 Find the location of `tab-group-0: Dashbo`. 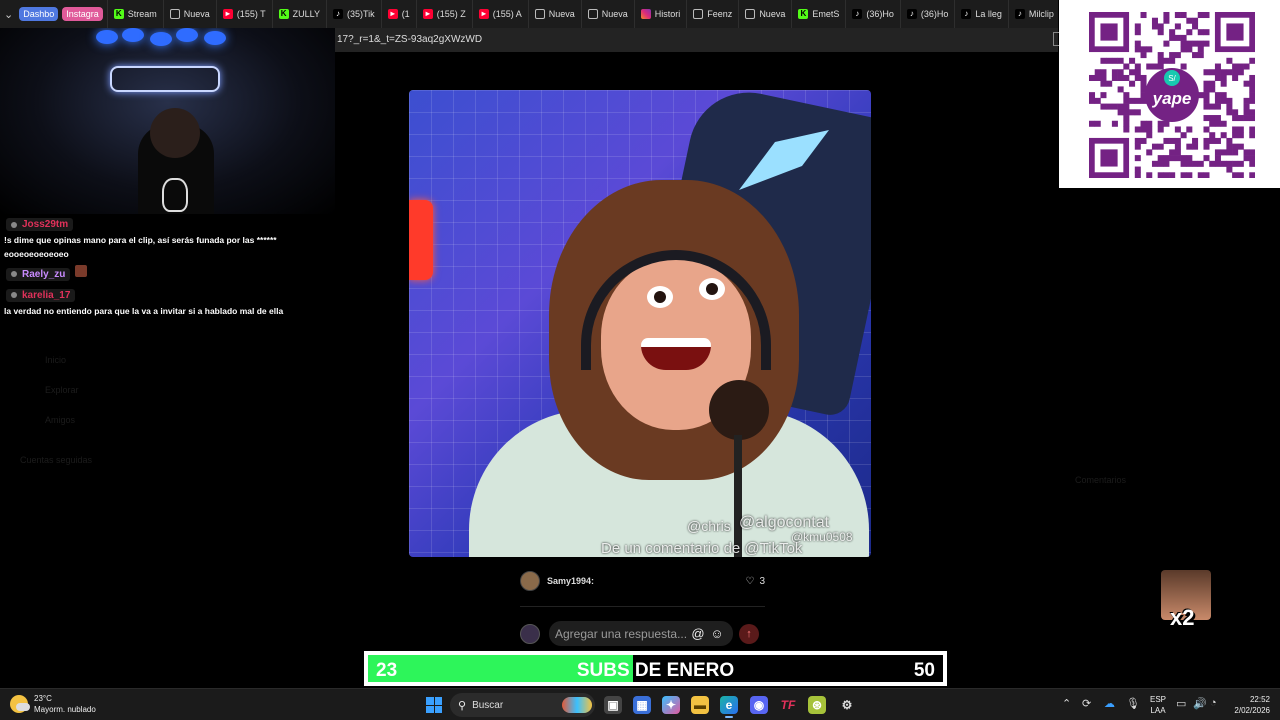

tab-group-0: Dashbo is located at coordinates (39, 14).